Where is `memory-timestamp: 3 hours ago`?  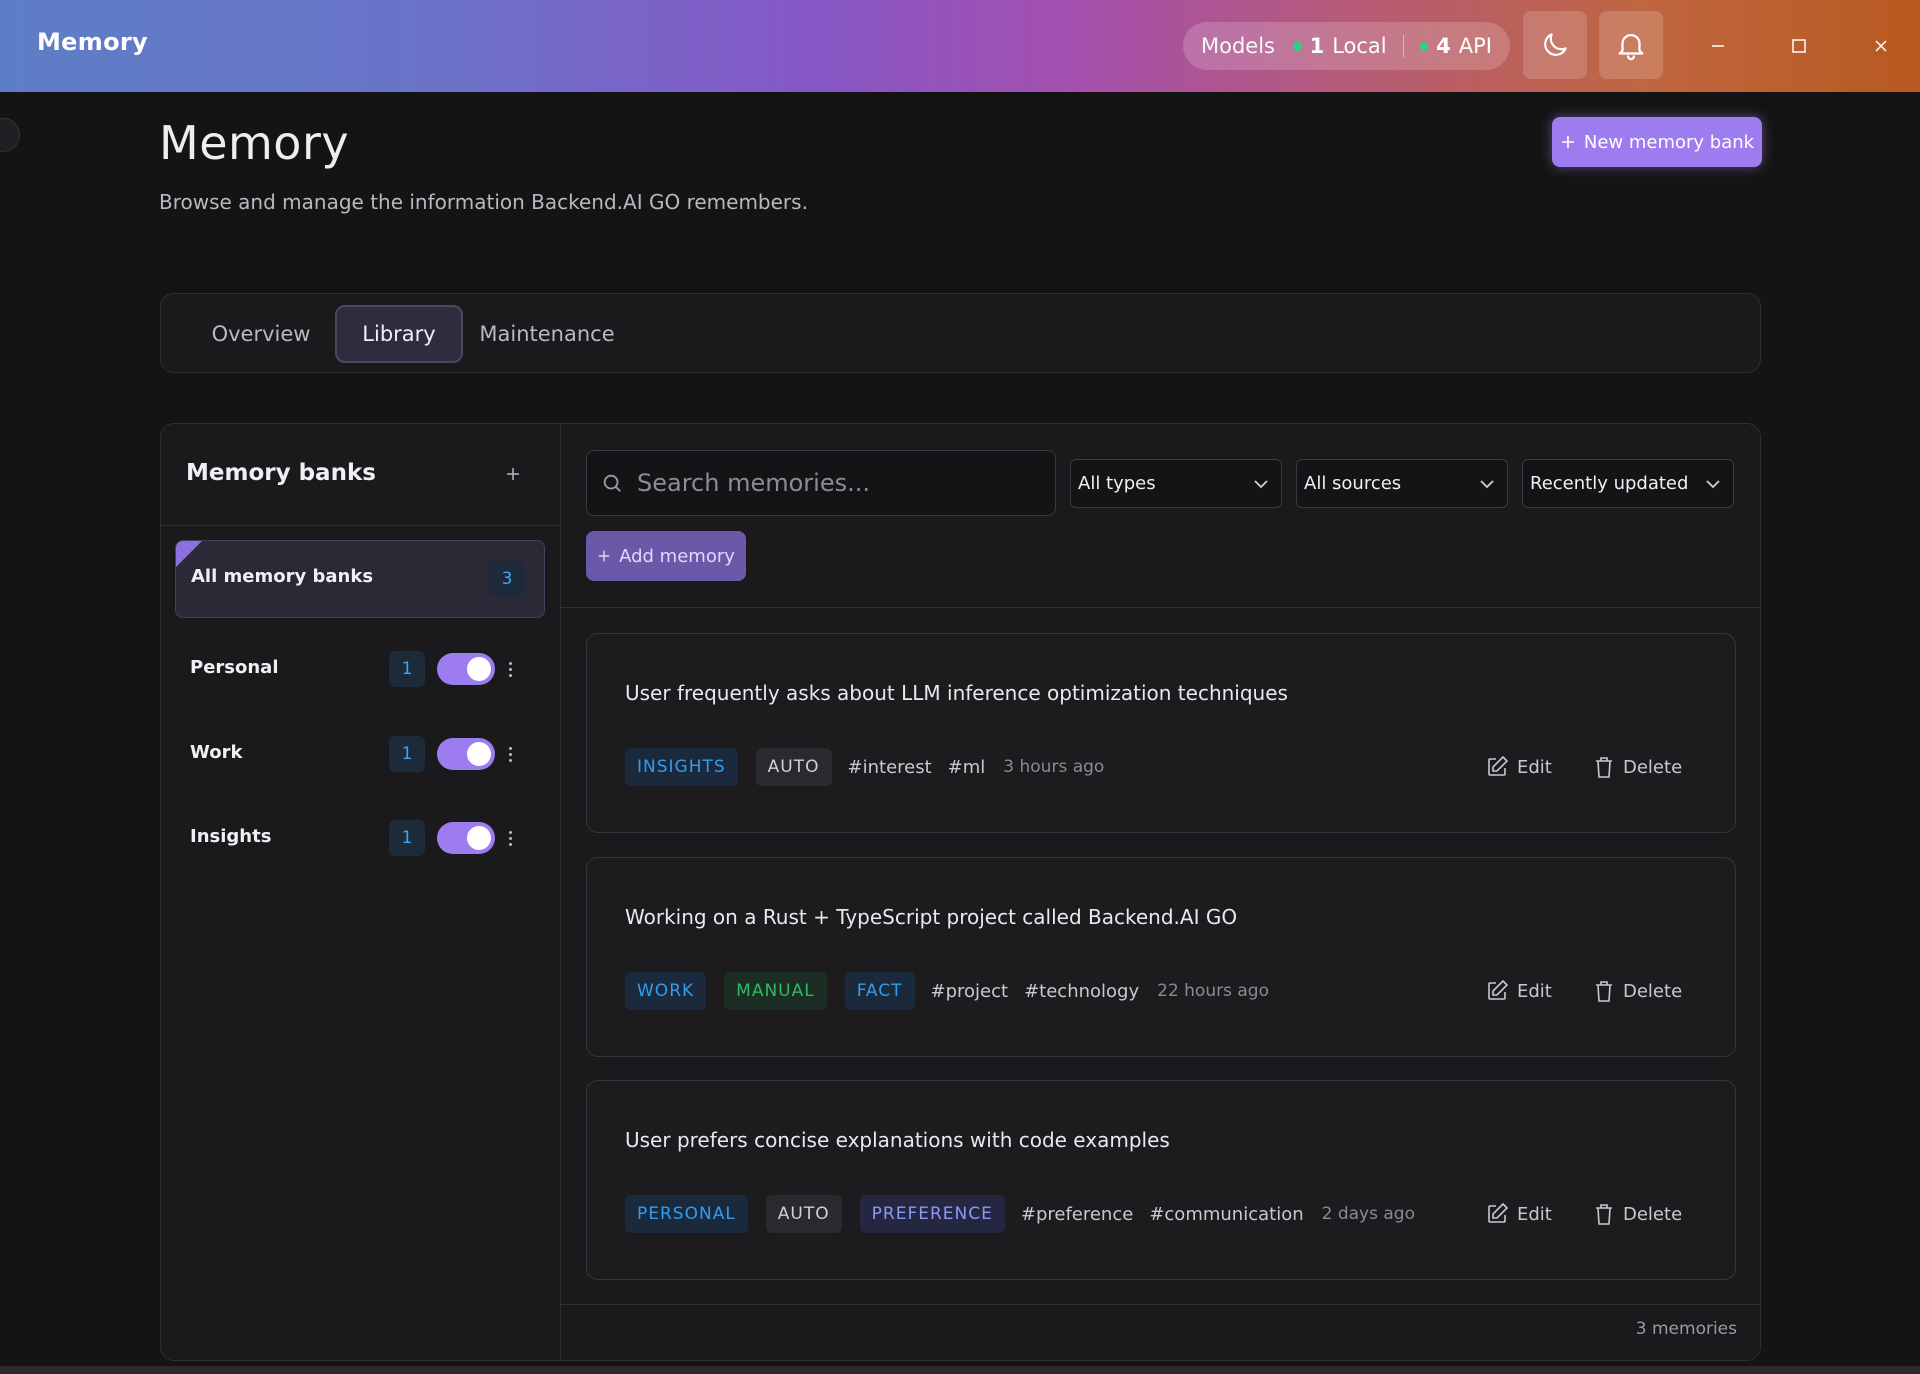
memory-timestamp: 3 hours ago is located at coordinates (1054, 767).